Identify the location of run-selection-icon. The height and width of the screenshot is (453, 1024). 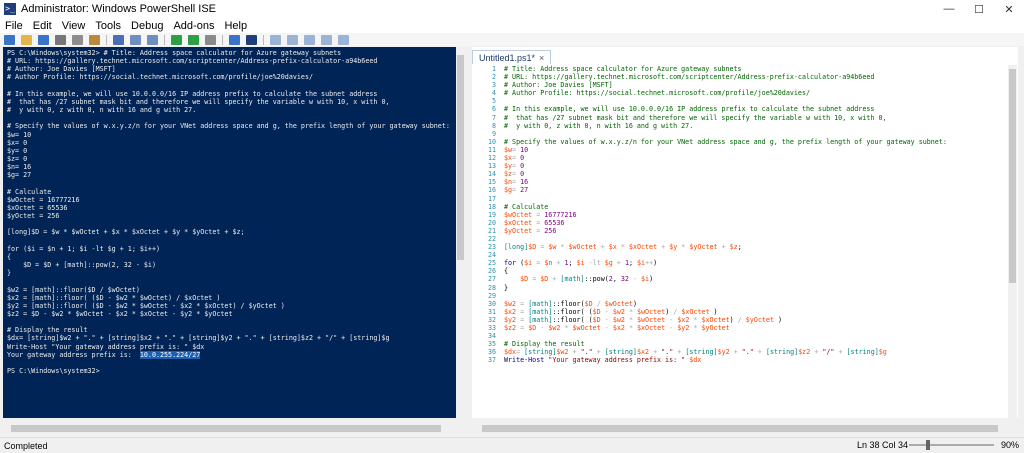
(193, 39).